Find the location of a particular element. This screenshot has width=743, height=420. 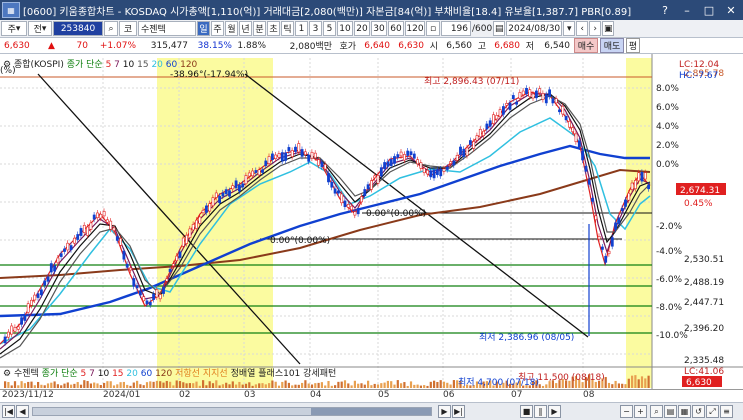

sub-legend-title: 수젠텍 is located at coordinates (26, 374).